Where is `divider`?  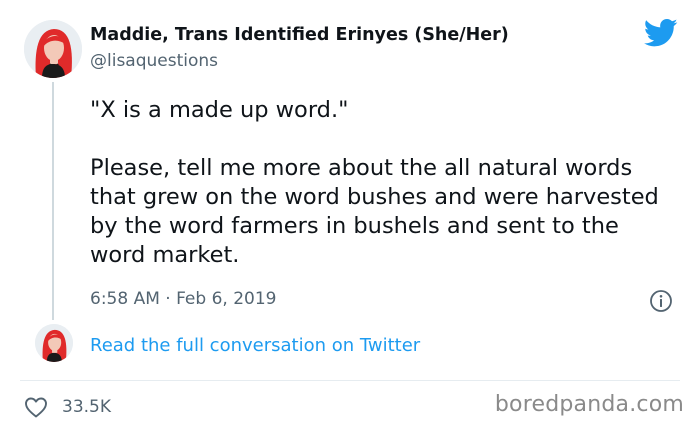
divider is located at coordinates (350, 380).